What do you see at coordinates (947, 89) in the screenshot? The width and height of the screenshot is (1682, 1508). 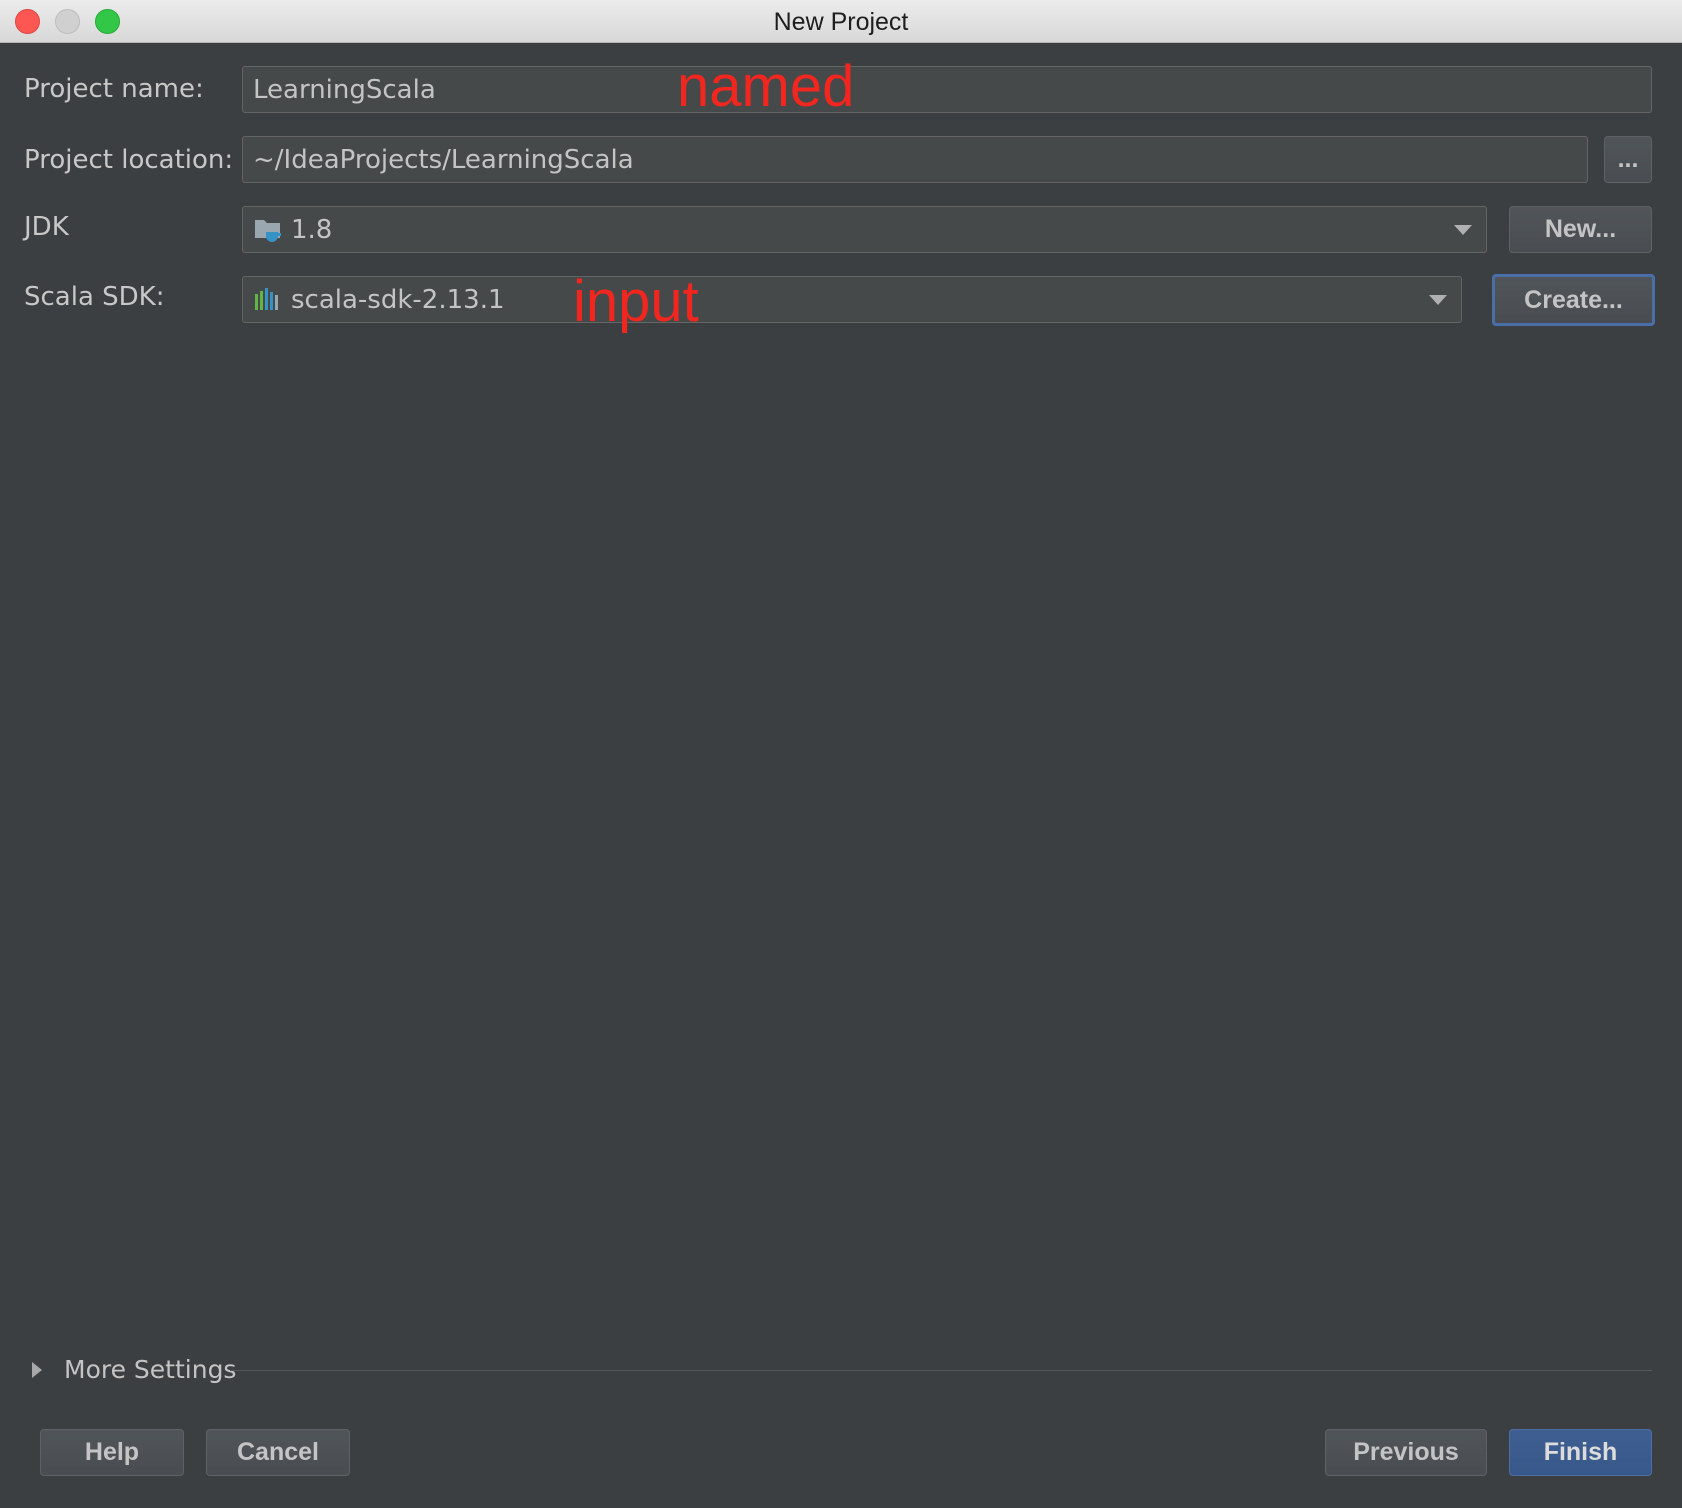 I see `project-name-input: LearningScala` at bounding box center [947, 89].